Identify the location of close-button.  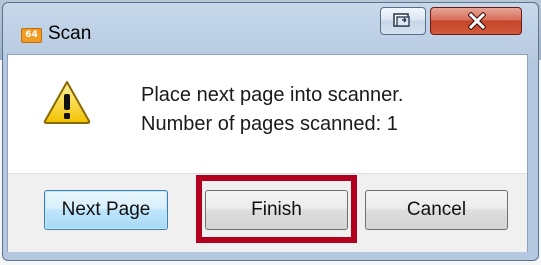
(476, 21).